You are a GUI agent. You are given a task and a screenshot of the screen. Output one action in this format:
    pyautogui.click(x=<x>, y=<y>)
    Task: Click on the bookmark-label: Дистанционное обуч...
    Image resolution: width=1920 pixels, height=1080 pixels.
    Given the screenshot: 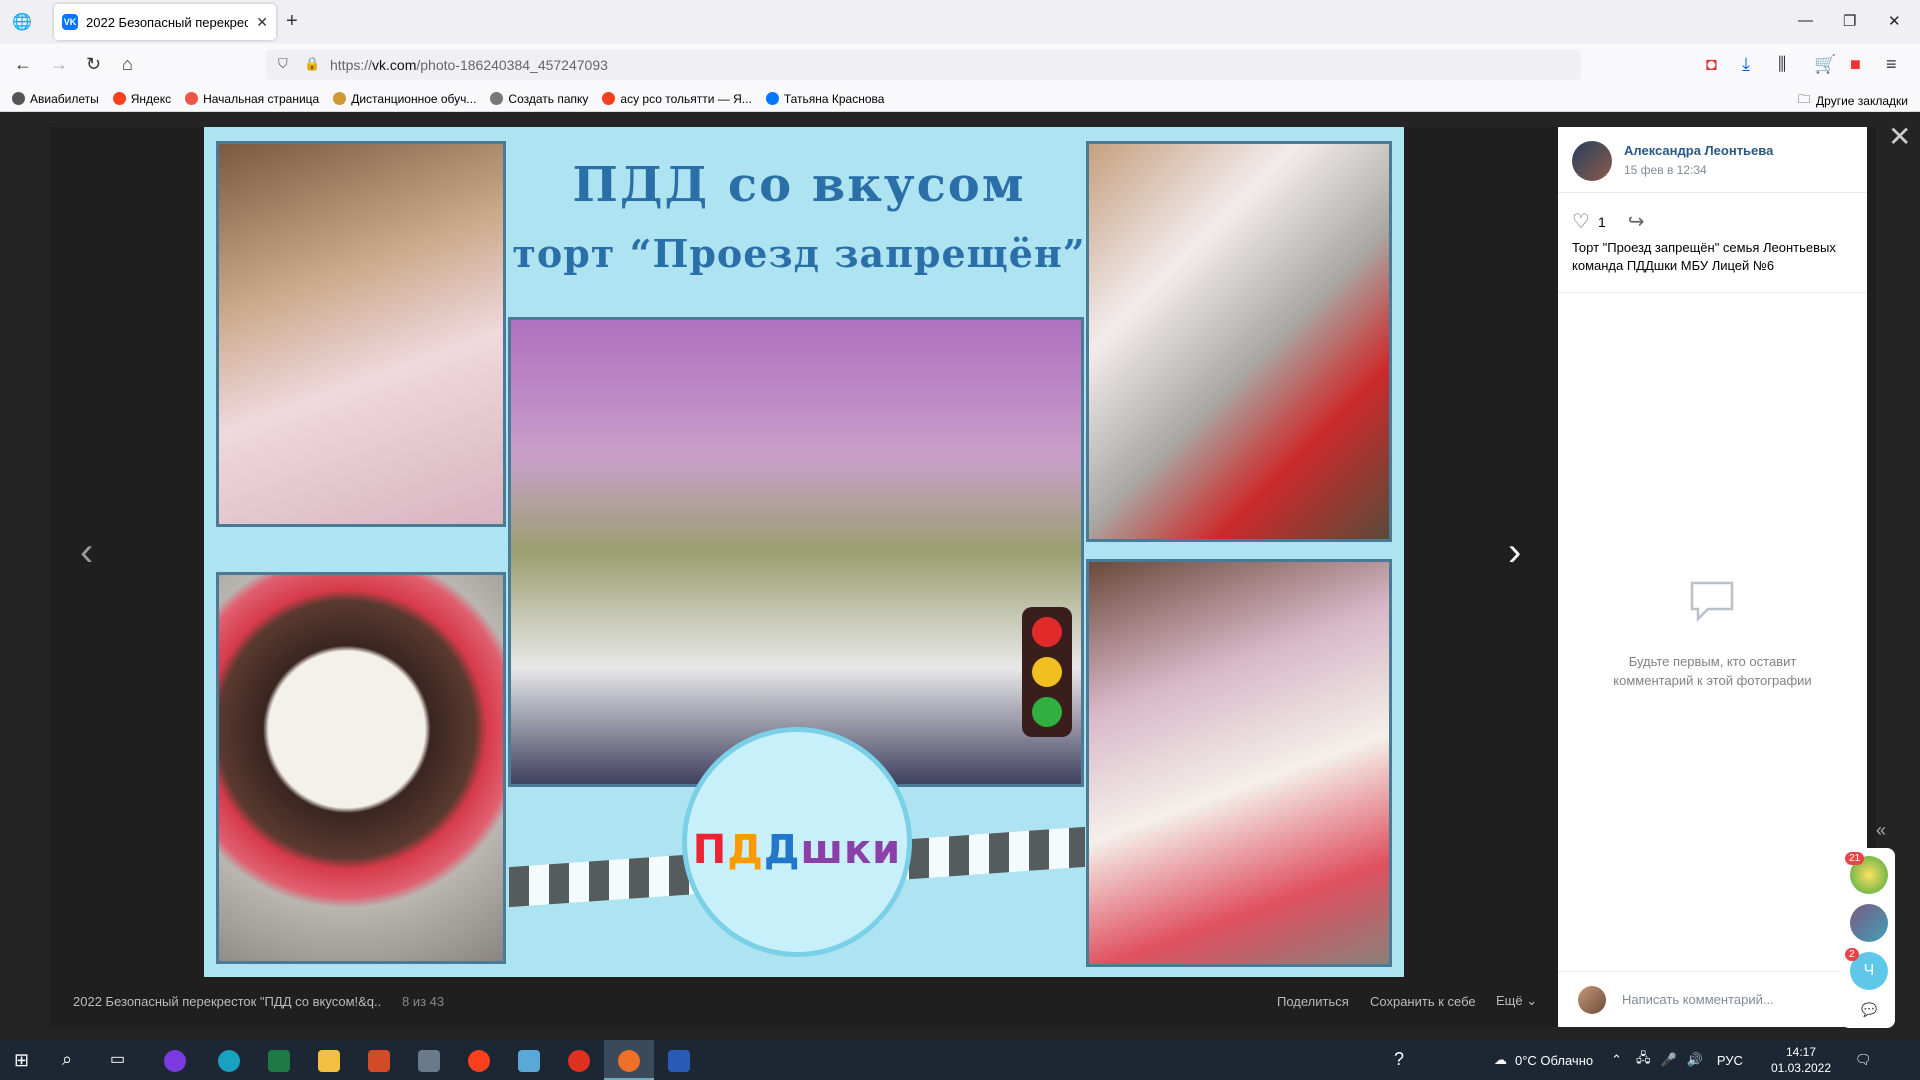 What is the action you would take?
    pyautogui.click(x=414, y=98)
    